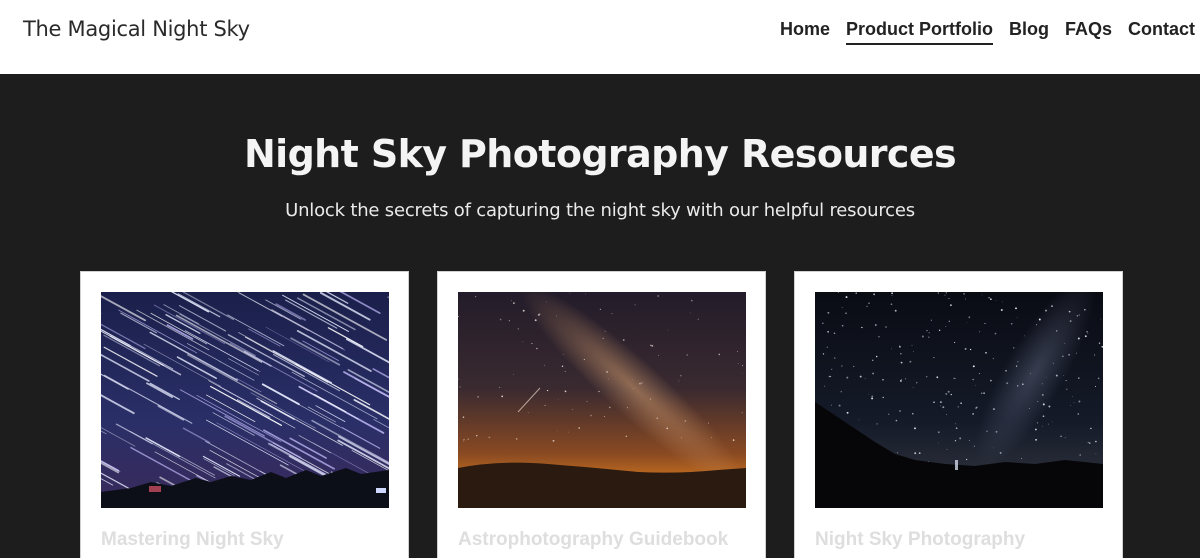 This screenshot has width=1200, height=558. Describe the element at coordinates (593, 540) in the screenshot. I see `card-title: Astrophotography Guidebook` at that location.